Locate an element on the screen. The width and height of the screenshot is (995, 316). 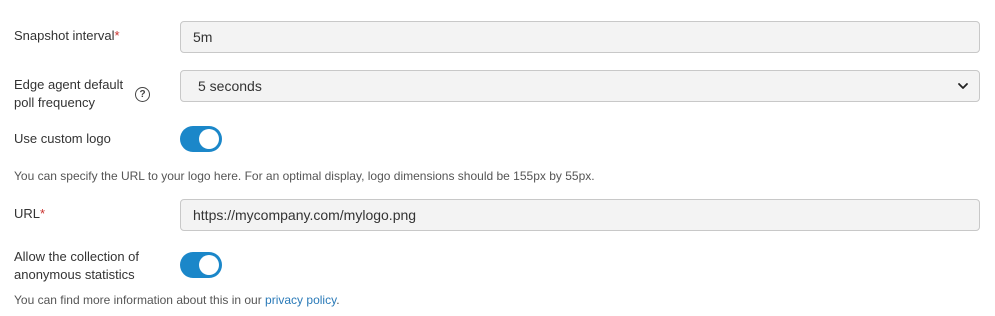
statistics-label-line1: Allow the collection of is located at coordinates (77, 256).